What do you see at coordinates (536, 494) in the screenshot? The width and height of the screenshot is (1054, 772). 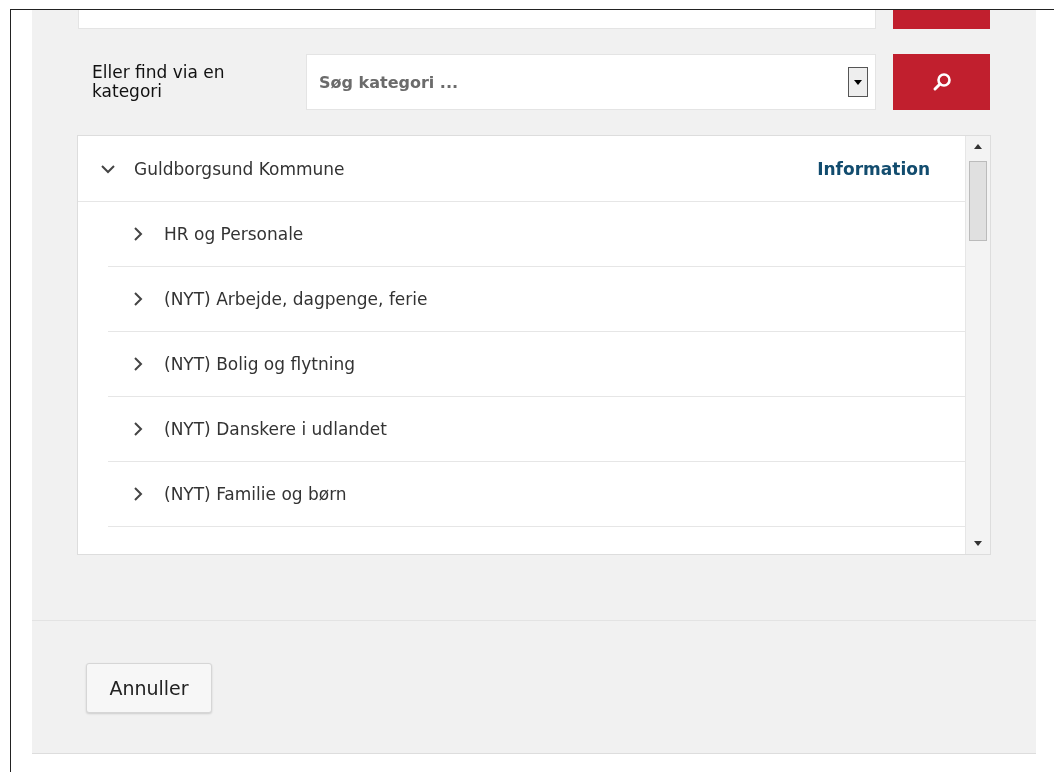 I see `tree-item: (NYT) Familie og børn` at bounding box center [536, 494].